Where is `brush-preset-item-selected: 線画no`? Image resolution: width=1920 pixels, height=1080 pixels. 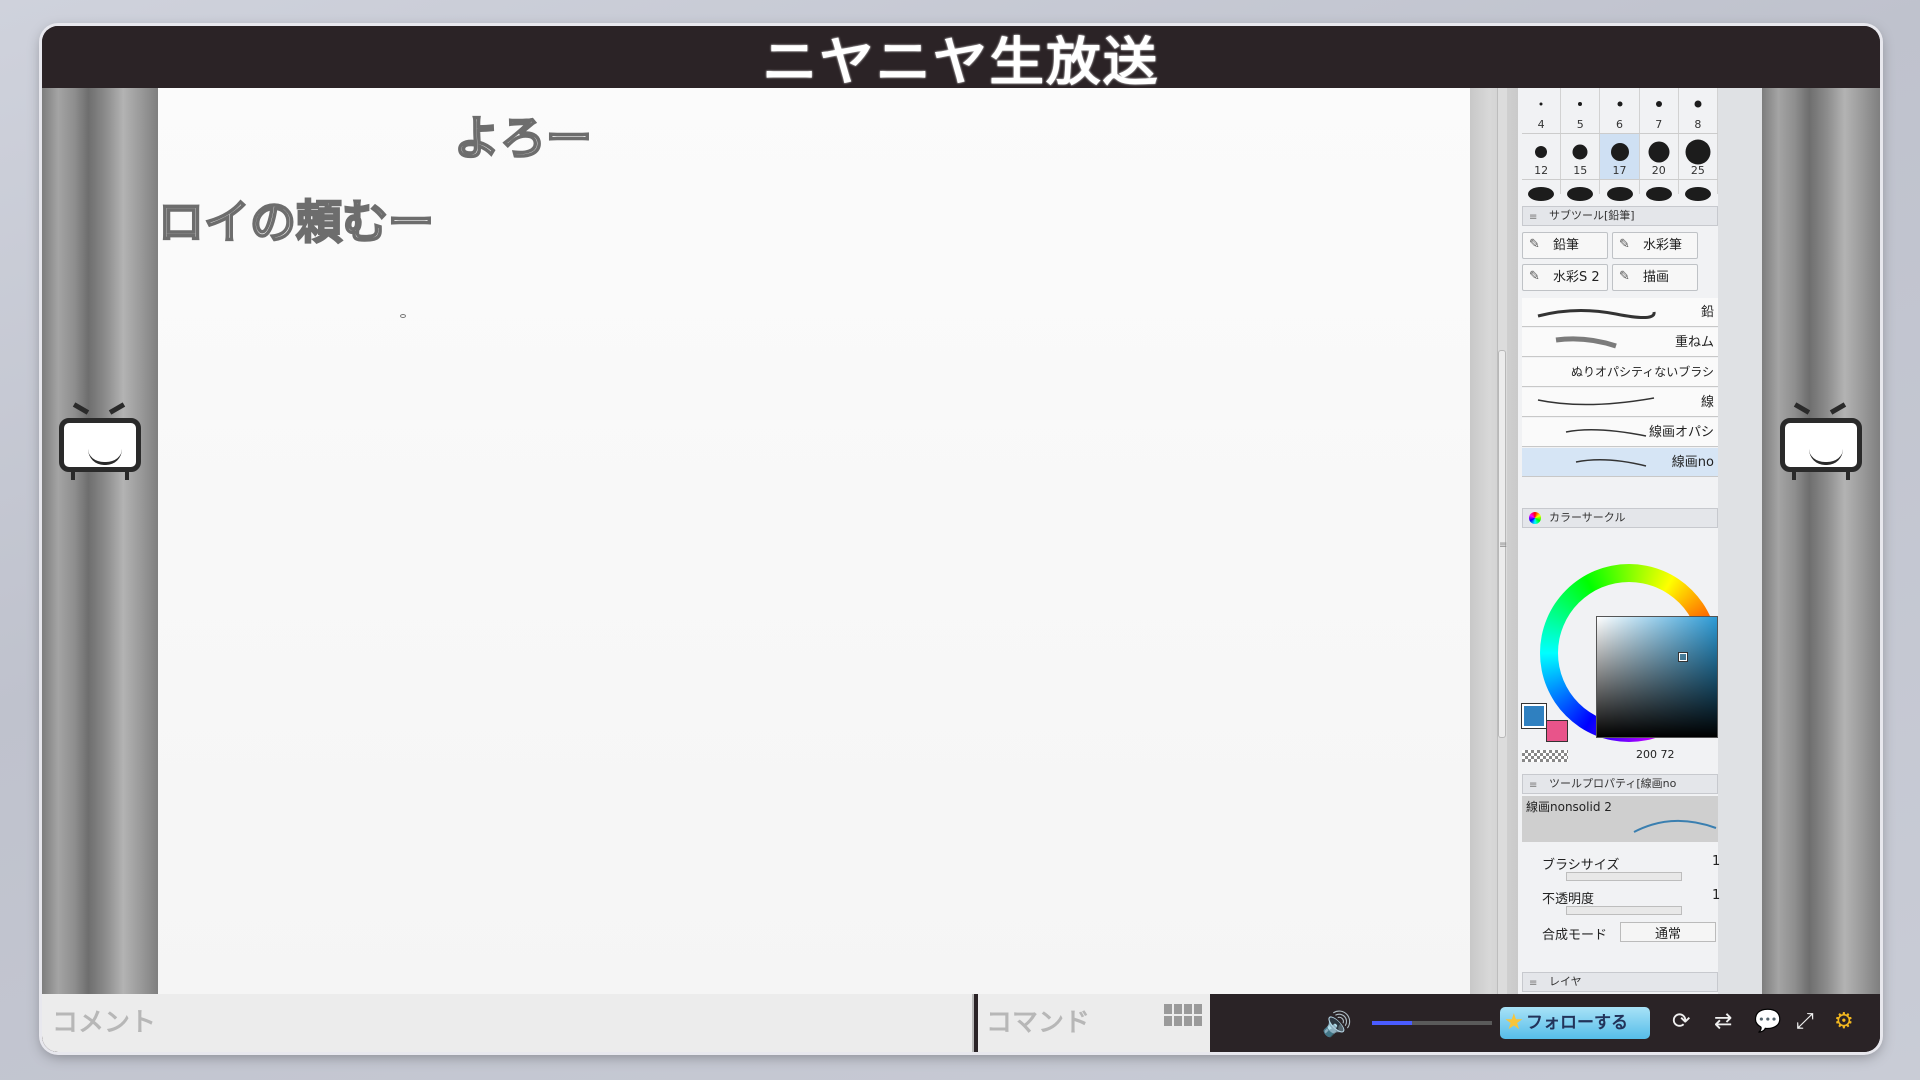
brush-preset-item-selected: 線画no is located at coordinates (1620, 462).